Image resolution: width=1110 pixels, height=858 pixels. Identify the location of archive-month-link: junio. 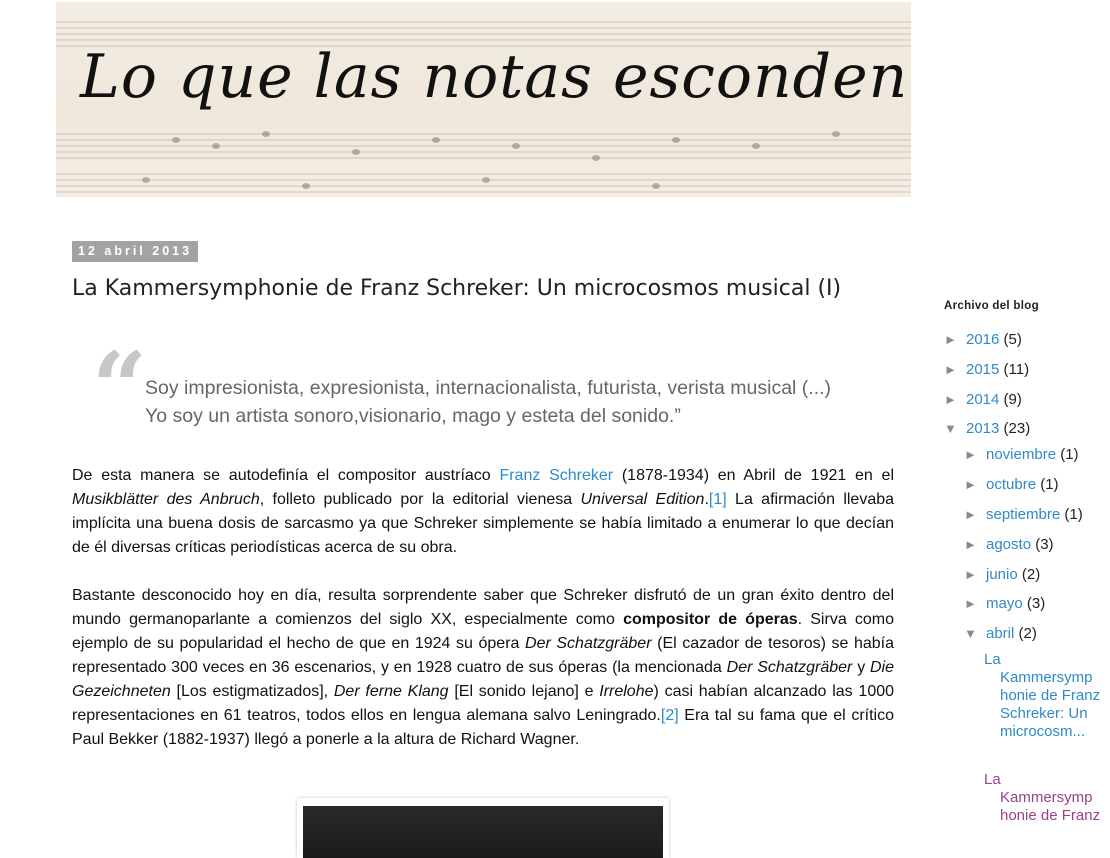
(1002, 574).